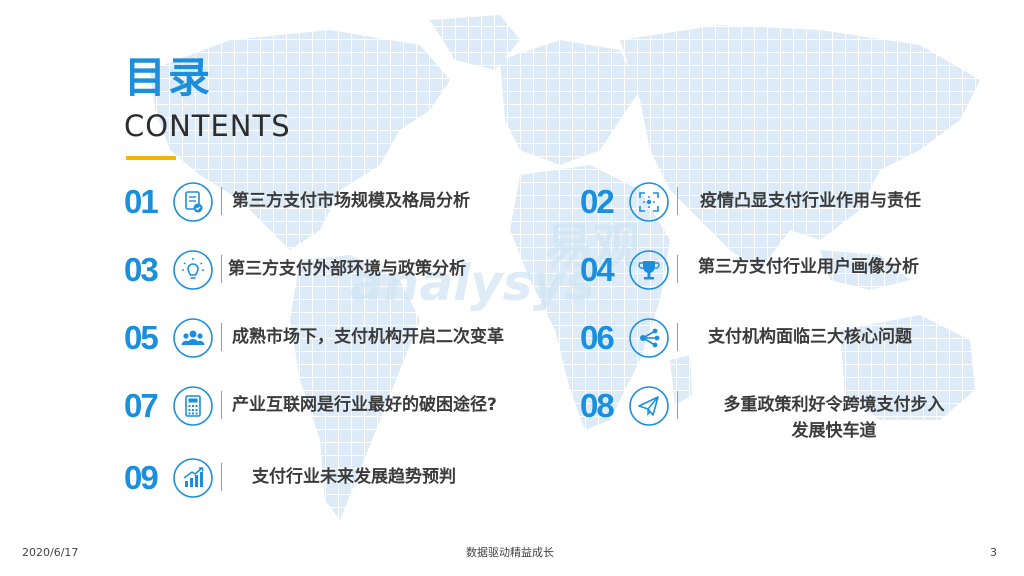 The width and height of the screenshot is (1024, 576). What do you see at coordinates (168, 77) in the screenshot?
I see `page-title: 目录` at bounding box center [168, 77].